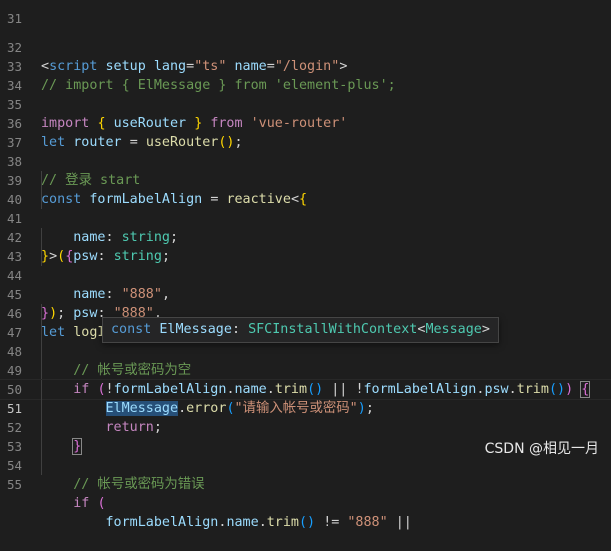 The height and width of the screenshot is (551, 611). Describe the element at coordinates (305, 208) in the screenshot. I see `code-line: 40 name: string;` at that location.